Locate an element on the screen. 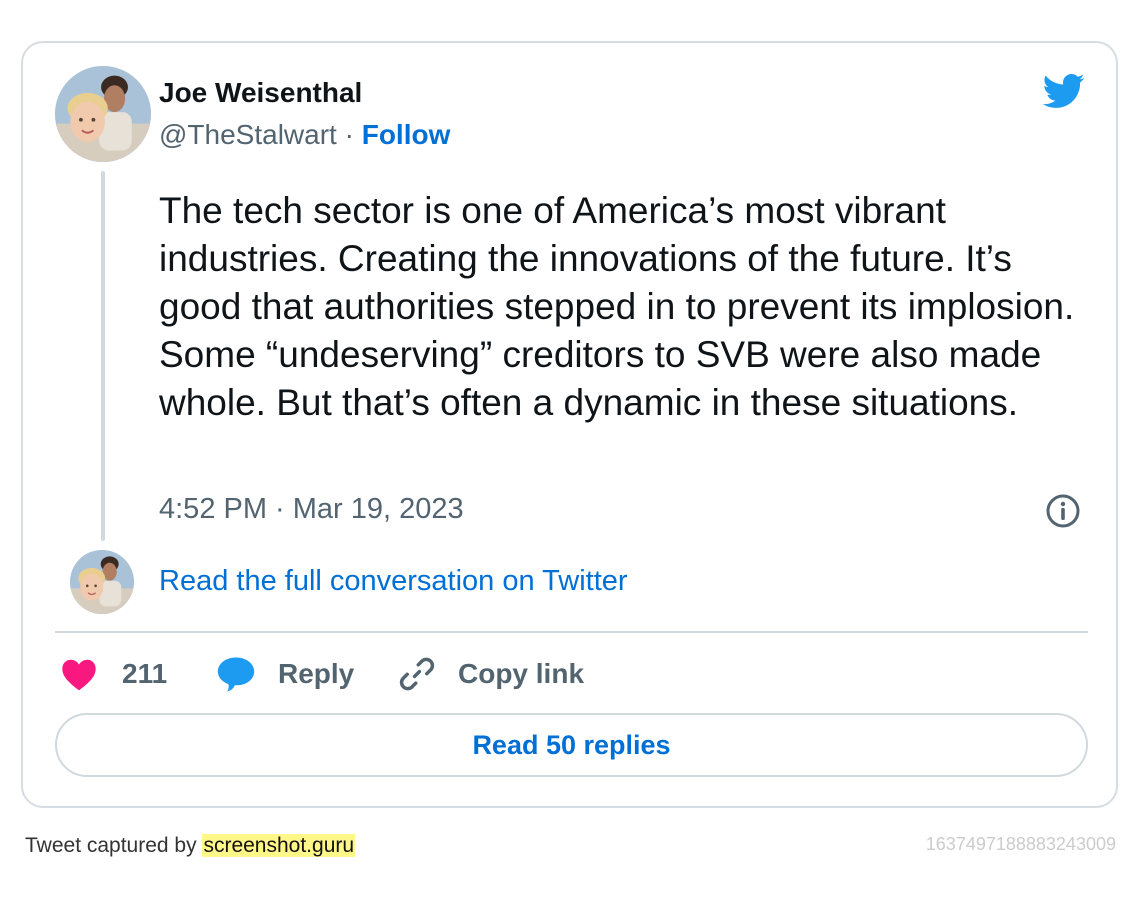  footer-caption: Tweet captured by screenshot.guru is located at coordinates (190, 846).